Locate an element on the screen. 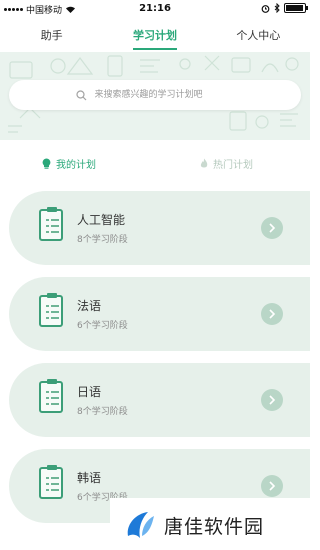 This screenshot has height=550, width=320. tab-my-plans-label: 我的计划 is located at coordinates (76, 165).